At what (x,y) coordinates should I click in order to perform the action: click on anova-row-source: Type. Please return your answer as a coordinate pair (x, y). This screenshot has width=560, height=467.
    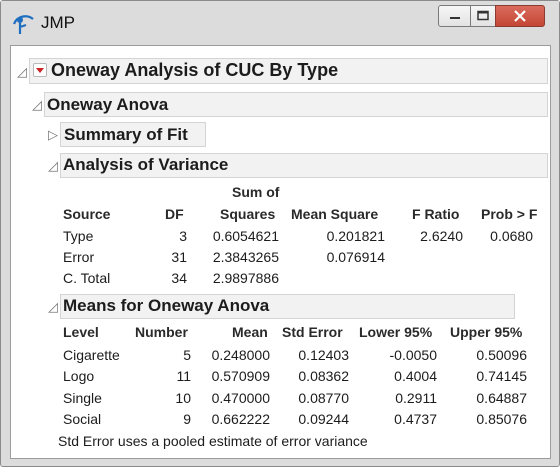
    Looking at the image, I should click on (78, 236).